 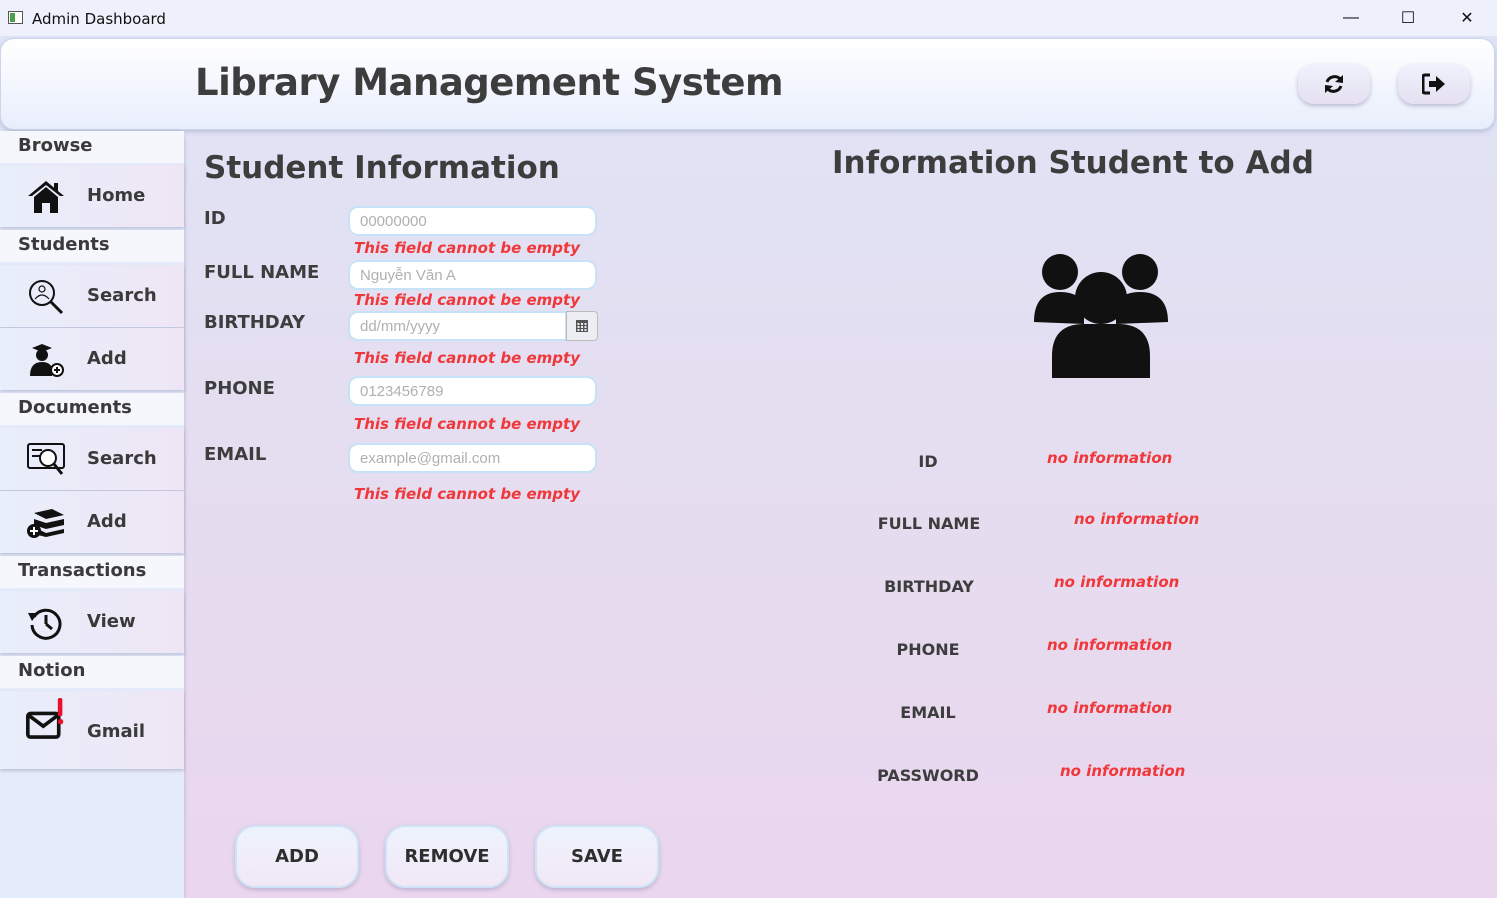 What do you see at coordinates (597, 856) in the screenshot?
I see `save-button: SAVE` at bounding box center [597, 856].